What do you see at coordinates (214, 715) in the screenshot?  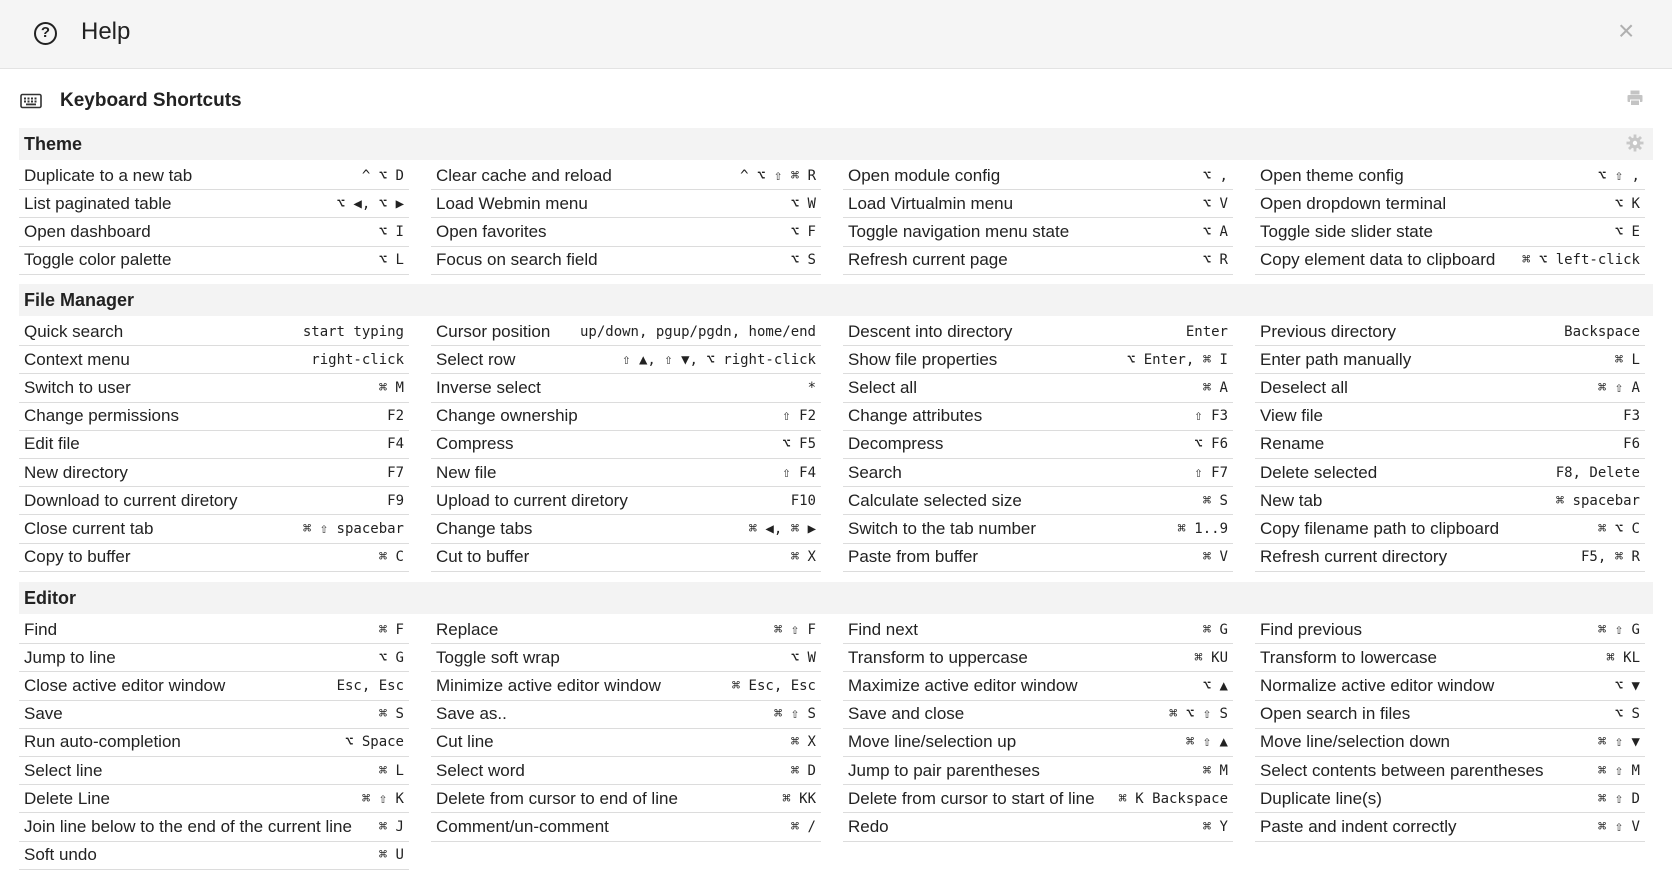 I see `shortcut-row: Save ⌘ S` at bounding box center [214, 715].